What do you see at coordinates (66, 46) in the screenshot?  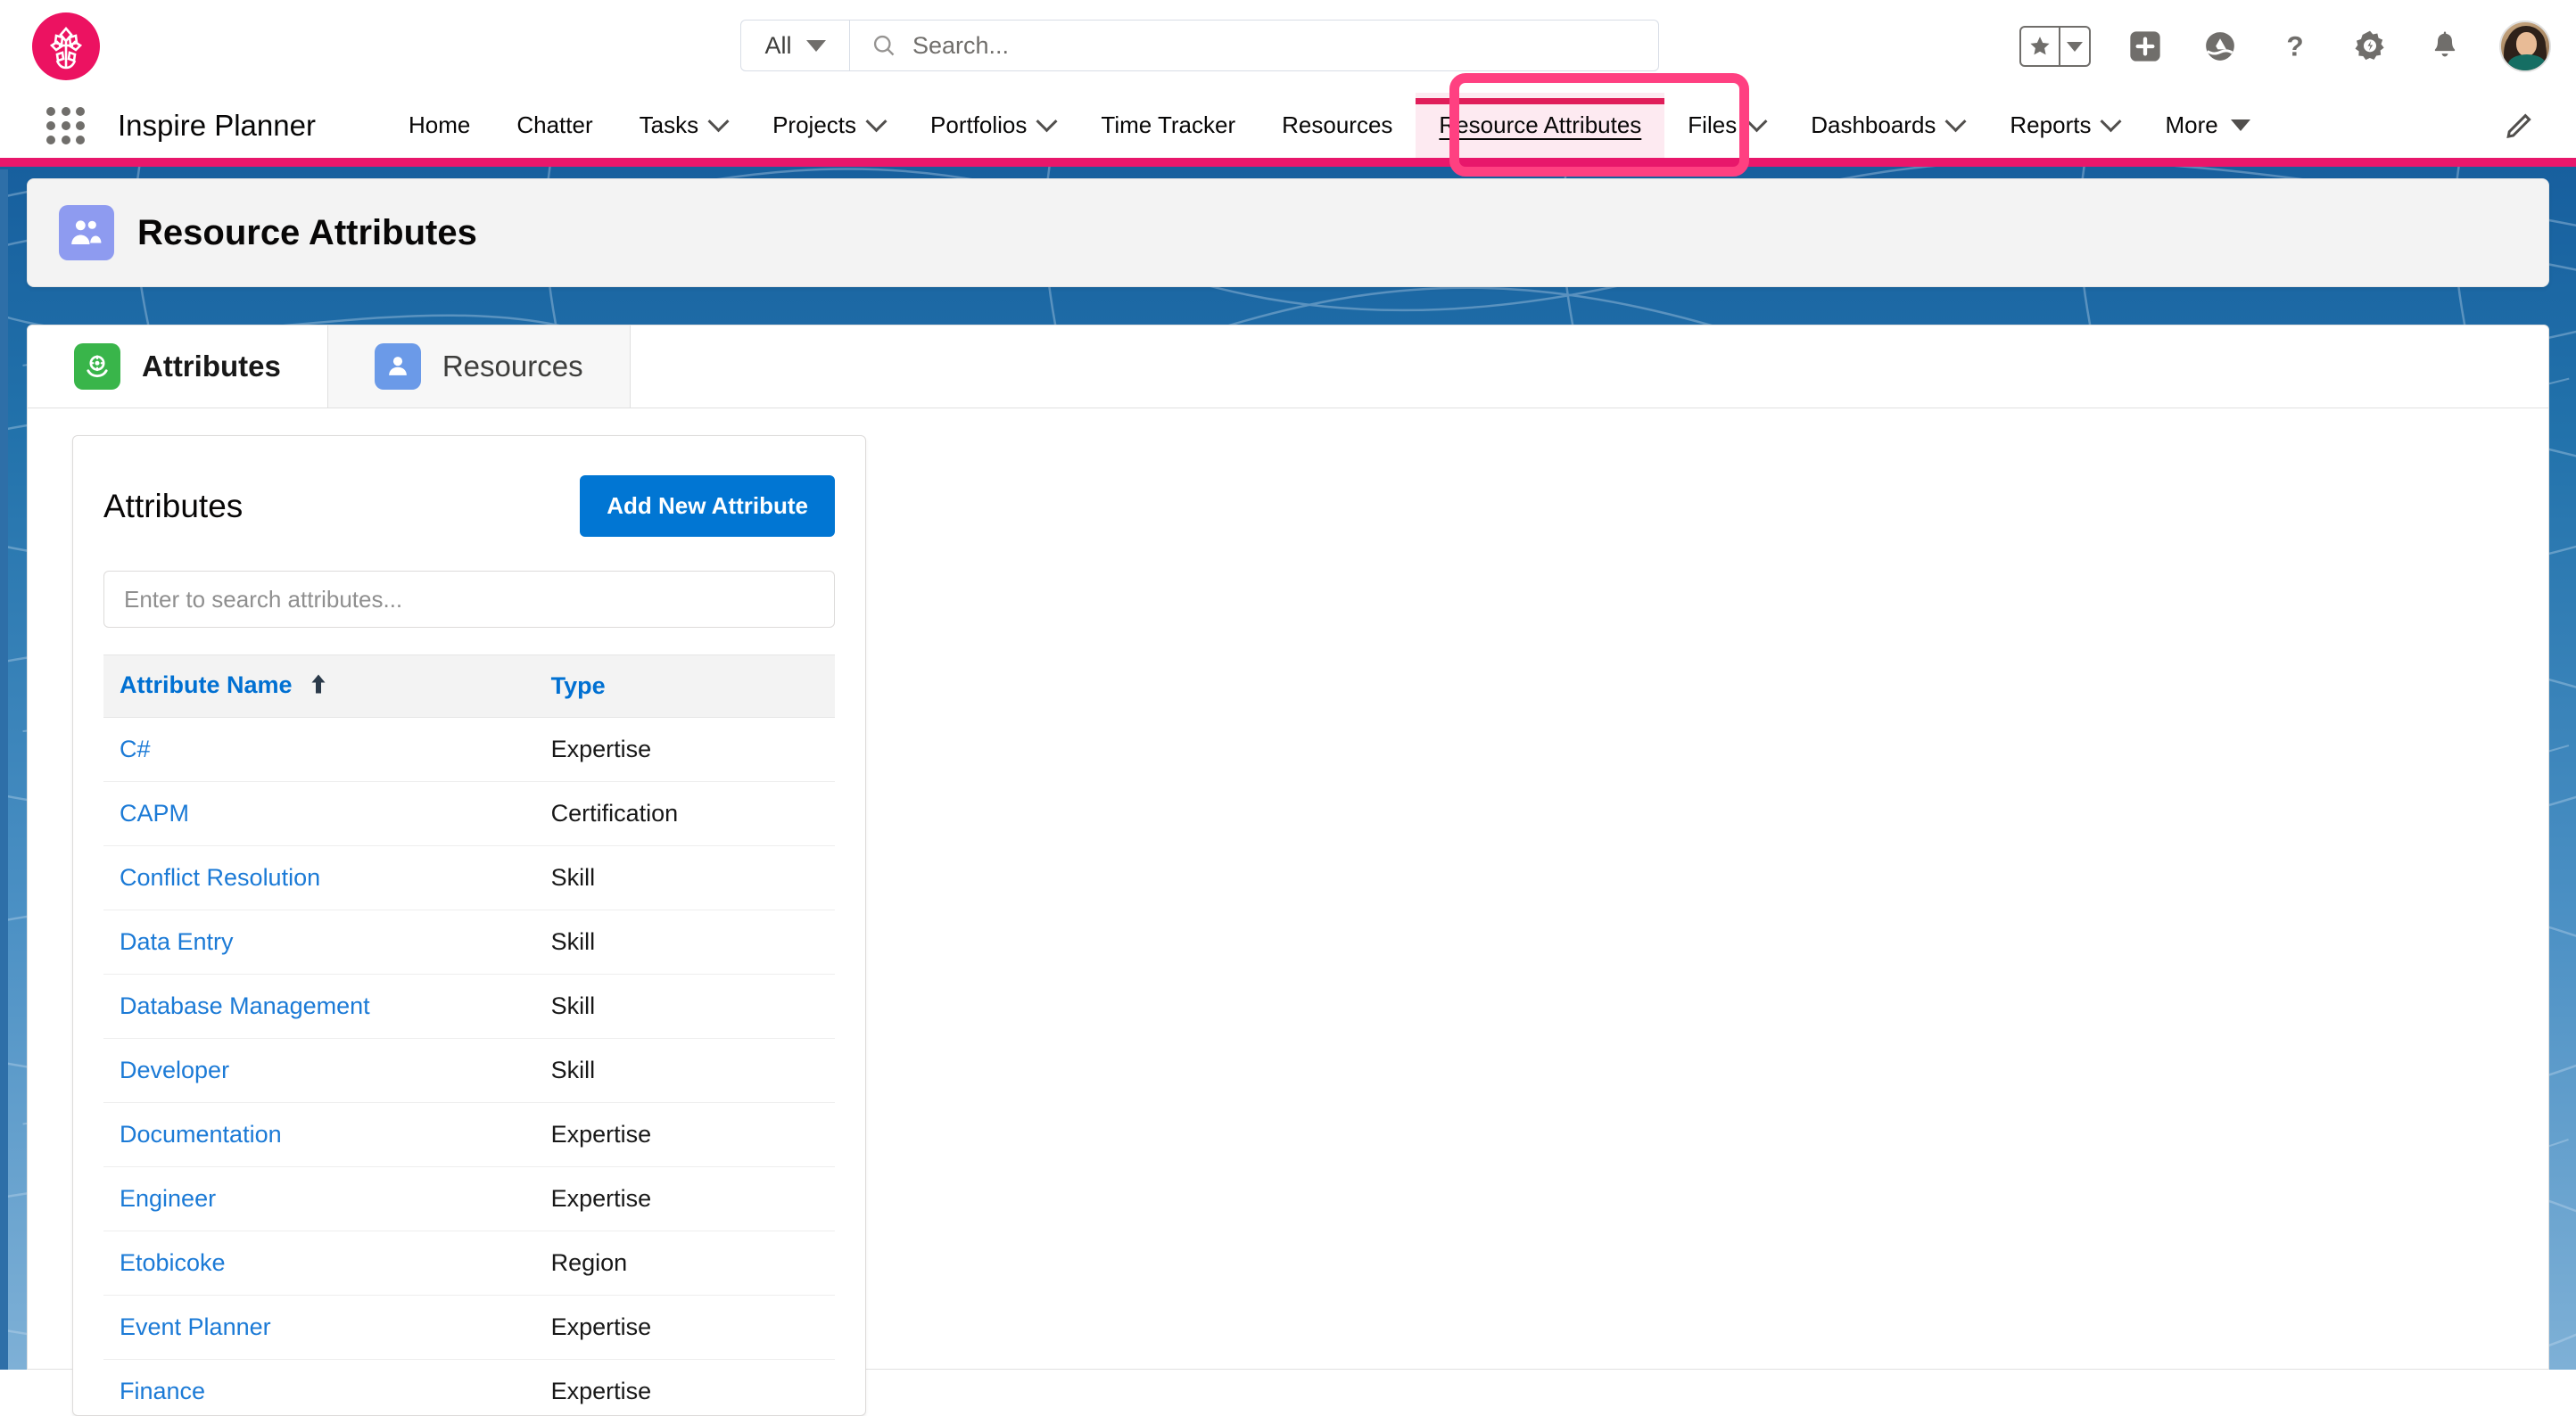 I see `app-logo` at bounding box center [66, 46].